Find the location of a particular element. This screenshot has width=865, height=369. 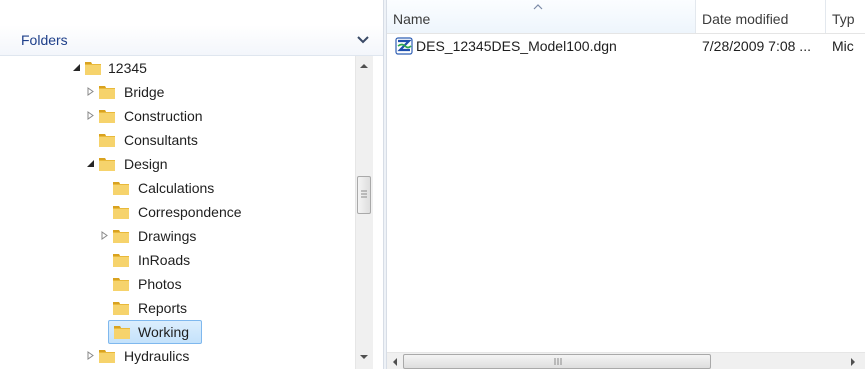

tree-item-construction: Construction is located at coordinates (159, 116).